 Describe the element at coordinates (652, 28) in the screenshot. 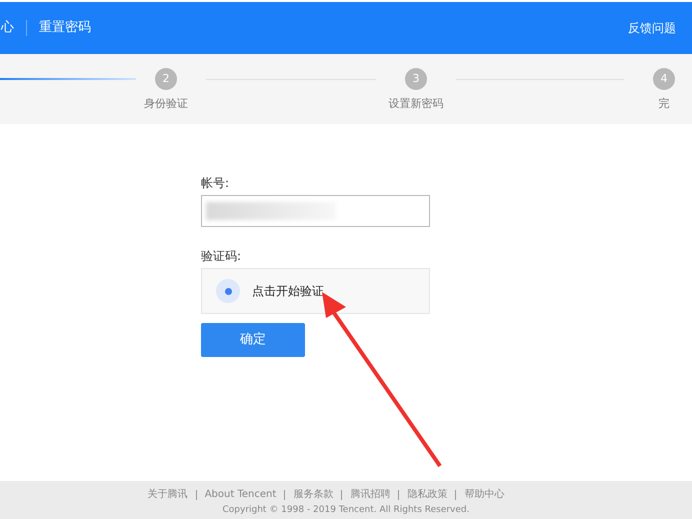

I see `feedback-link: 反馈问题` at that location.